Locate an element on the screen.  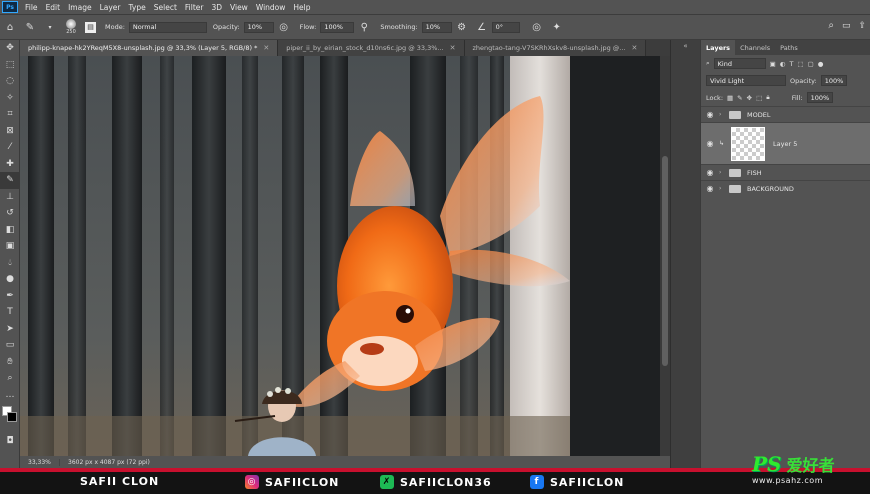
layer-name: BACKGROUND is located at coordinates (770, 188).